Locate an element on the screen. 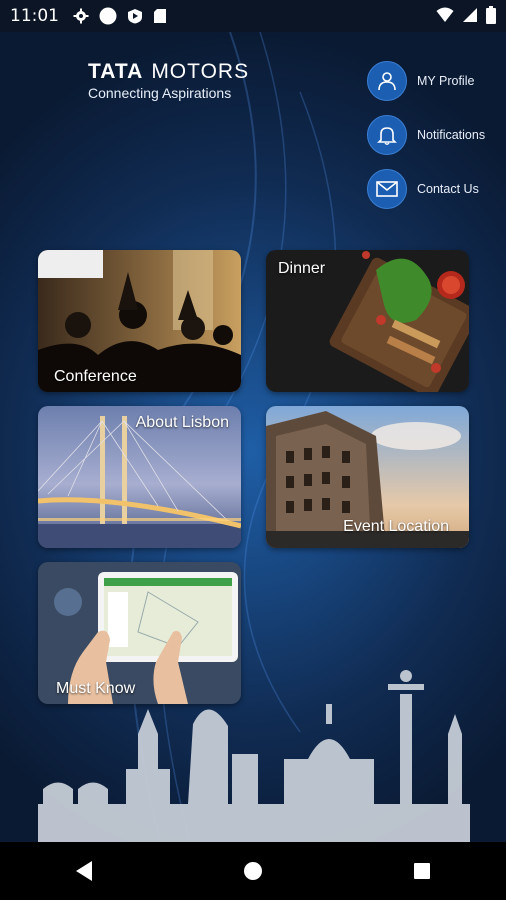  about-lisbon-label: About Lisbon is located at coordinates (182, 422).